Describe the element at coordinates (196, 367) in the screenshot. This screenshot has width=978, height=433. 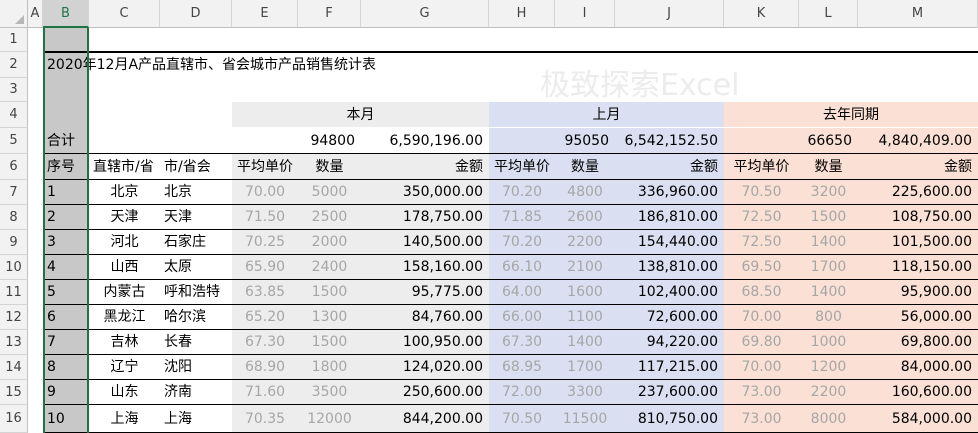
I see `row-city: 沈阳` at that location.